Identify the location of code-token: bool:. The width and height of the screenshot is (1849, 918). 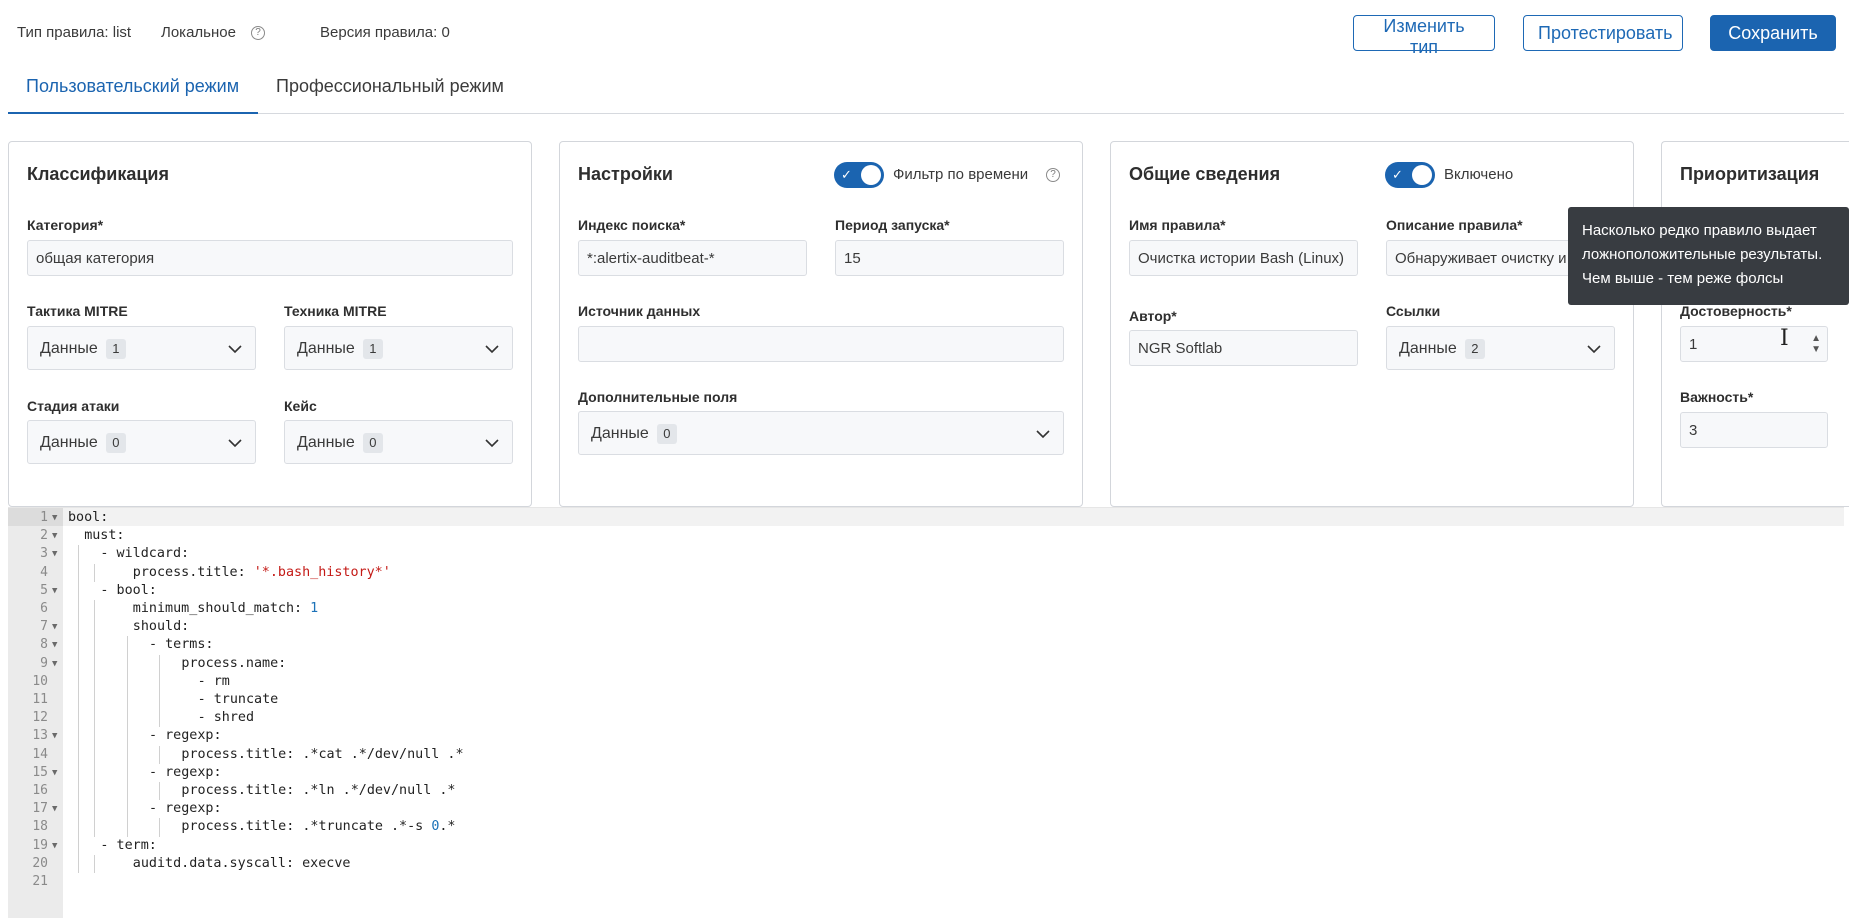
(88, 517).